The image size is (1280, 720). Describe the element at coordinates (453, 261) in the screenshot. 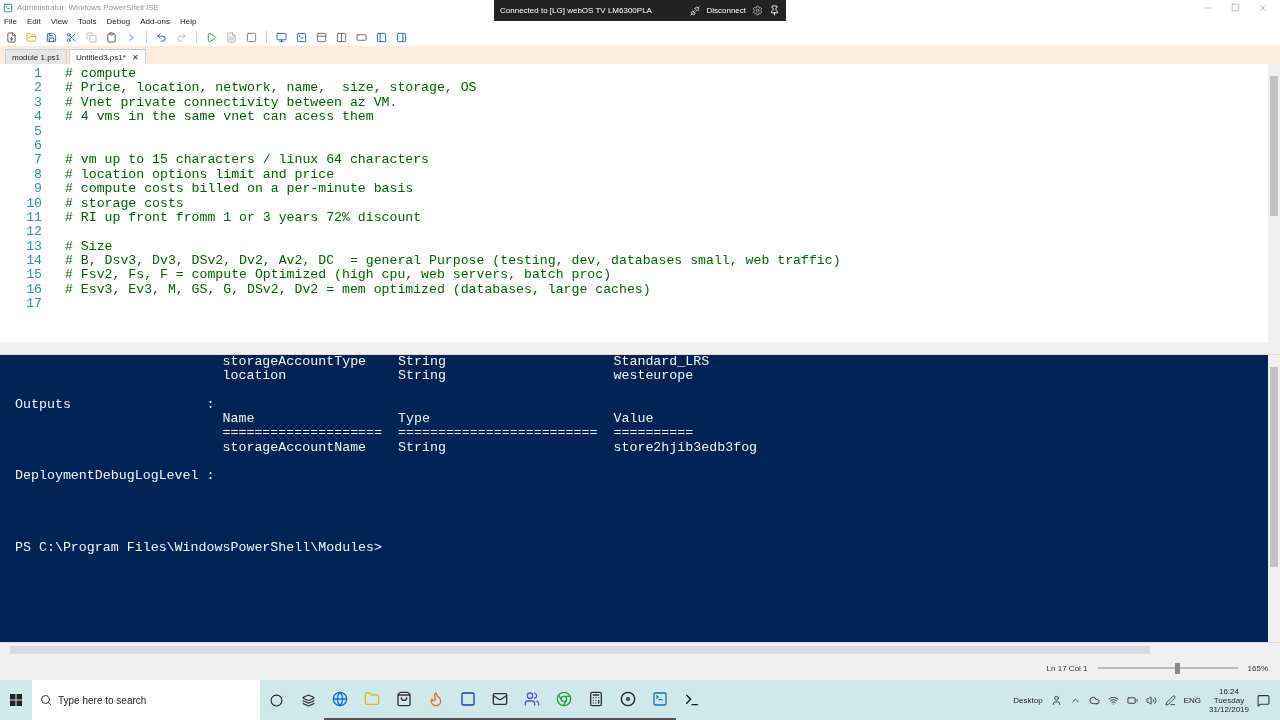

I see `code-comment: # B, Dsv3, Dv3, DSv2, Dv2, Av2, DC = general Purpose (testing, dev, databases small, web traffic)` at that location.